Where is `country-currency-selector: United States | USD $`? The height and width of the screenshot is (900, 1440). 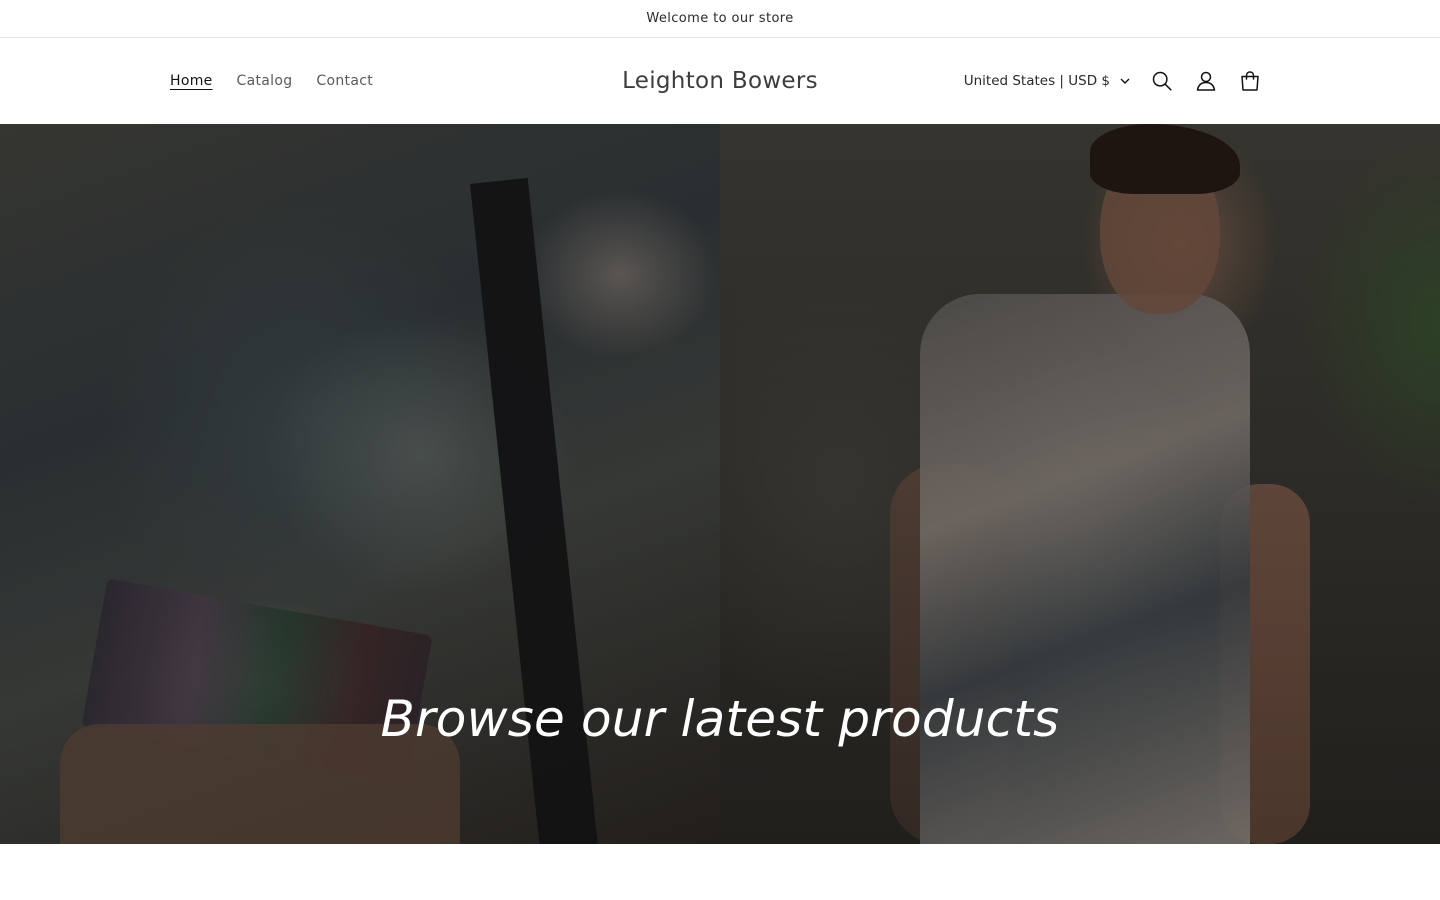
country-currency-selector: United States | USD $ is located at coordinates (1047, 81).